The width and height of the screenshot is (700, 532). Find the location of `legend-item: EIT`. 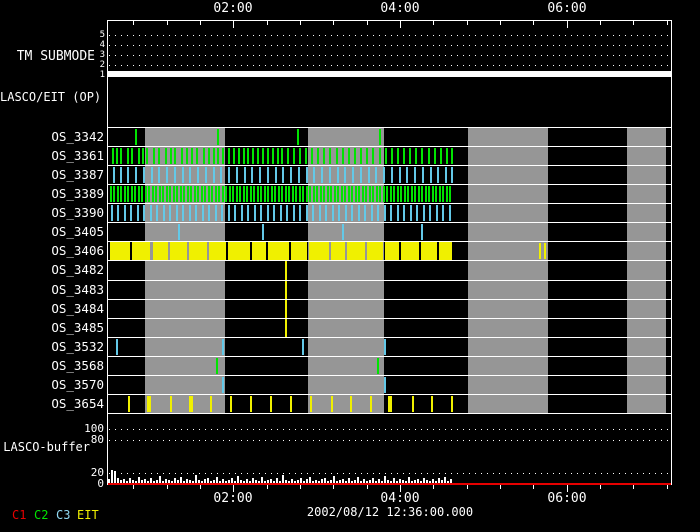

legend-item: EIT is located at coordinates (88, 515).